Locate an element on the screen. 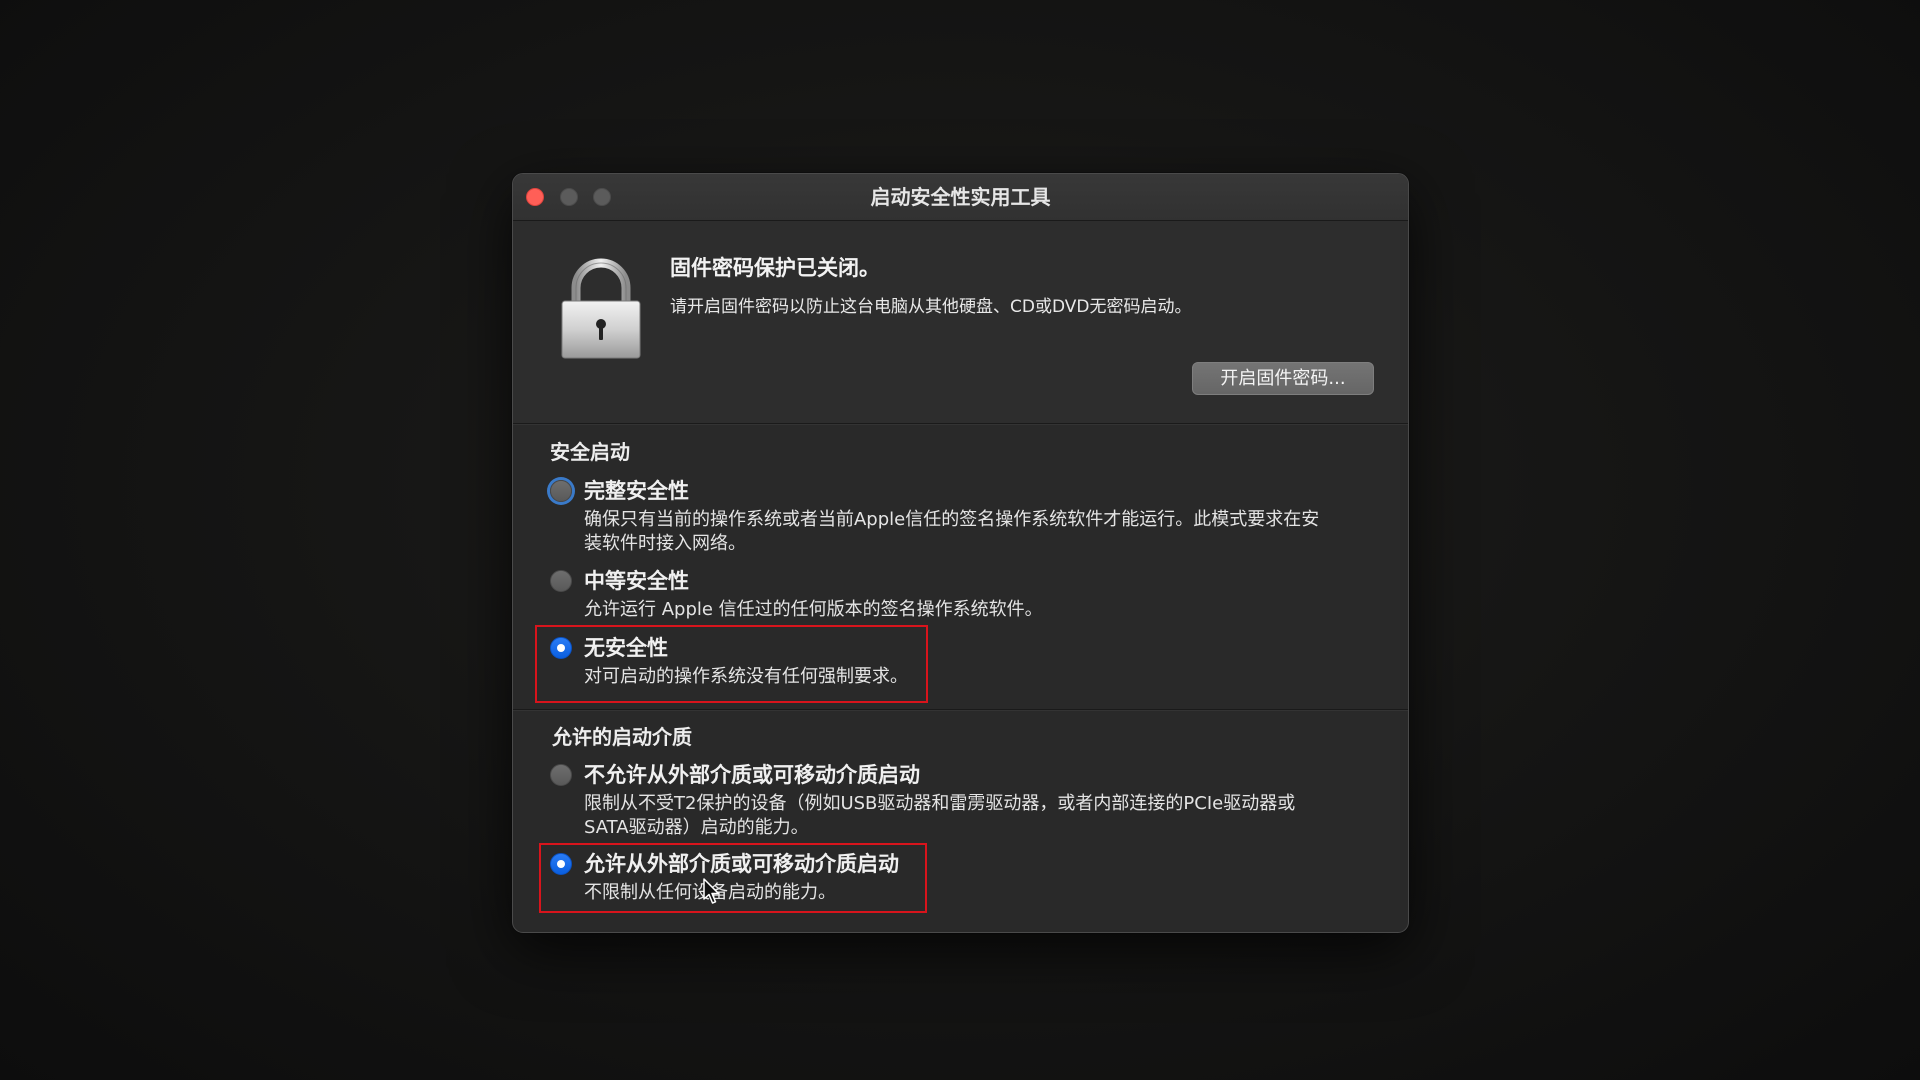  radio-disallow-external-boot is located at coordinates (561, 775).